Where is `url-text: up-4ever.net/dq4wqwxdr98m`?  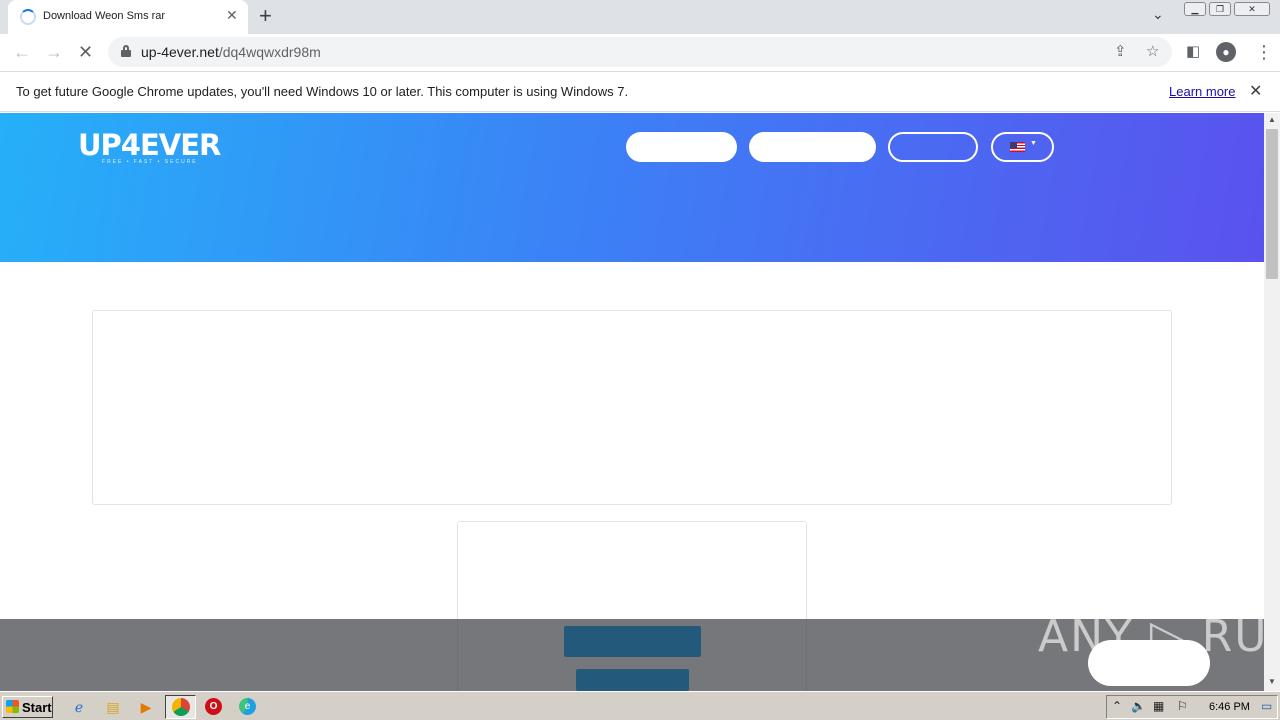 url-text: up-4ever.net/dq4wqwxdr98m is located at coordinates (231, 52).